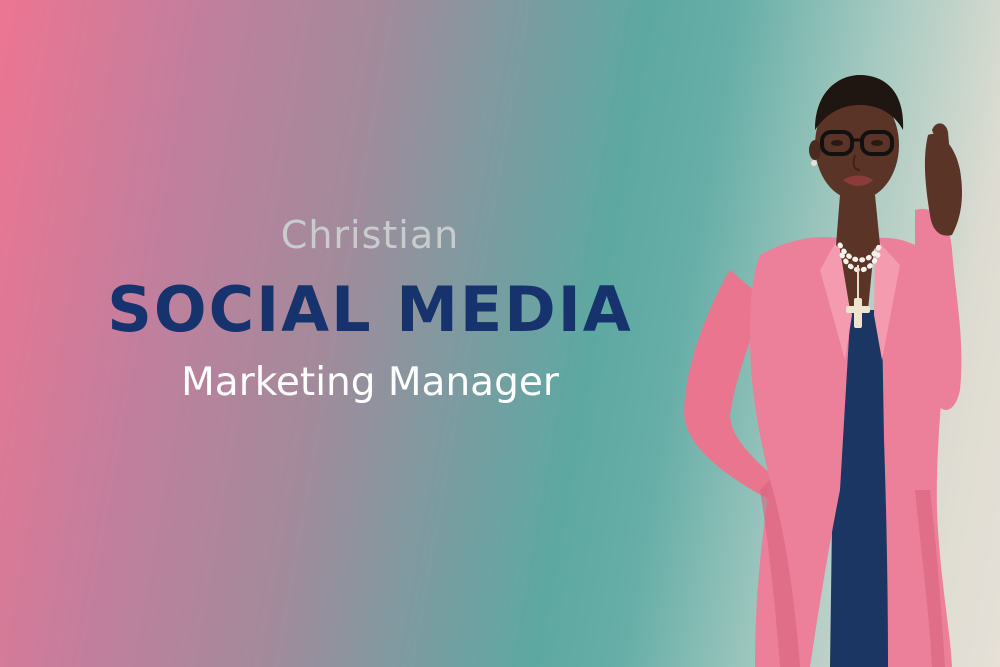  What do you see at coordinates (370, 235) in the screenshot?
I see `kicker-text: Christian` at bounding box center [370, 235].